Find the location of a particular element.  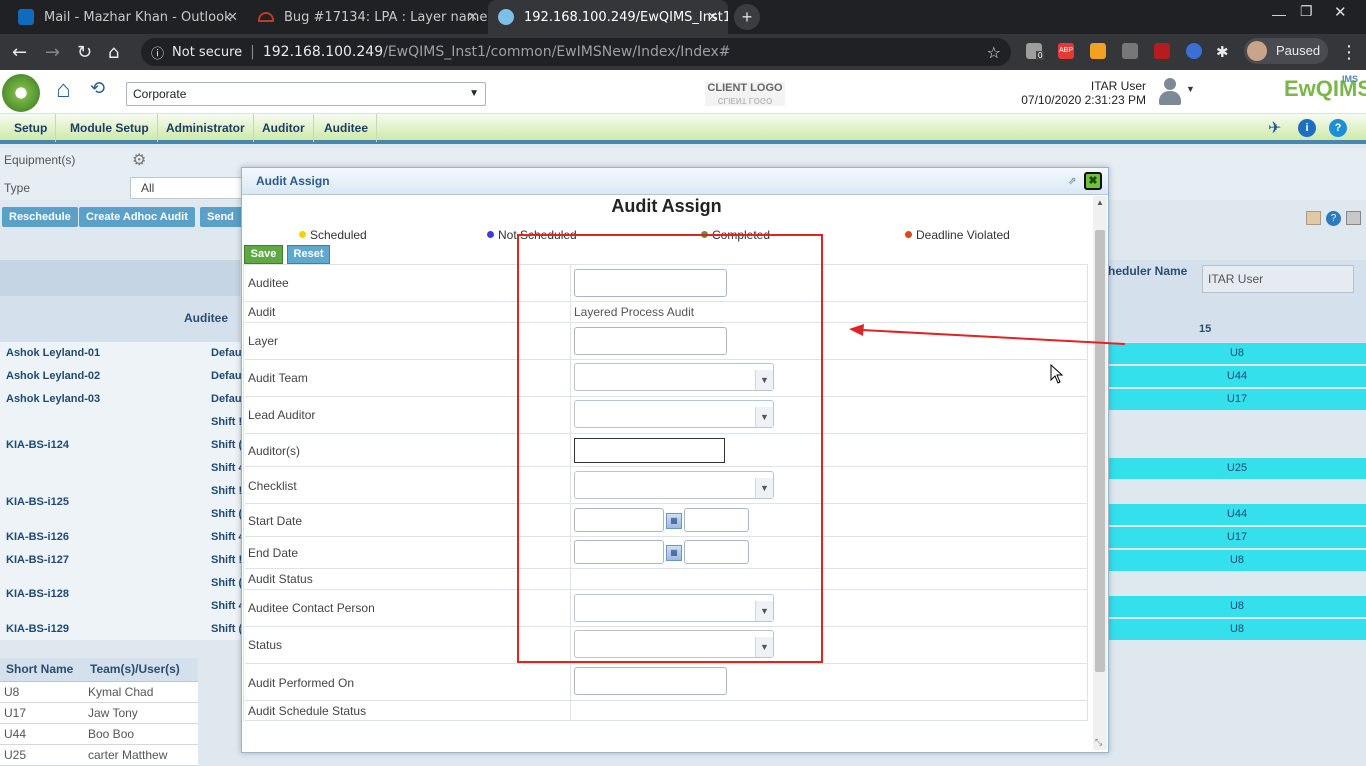

annotation-arrow is located at coordinates (987, 334).